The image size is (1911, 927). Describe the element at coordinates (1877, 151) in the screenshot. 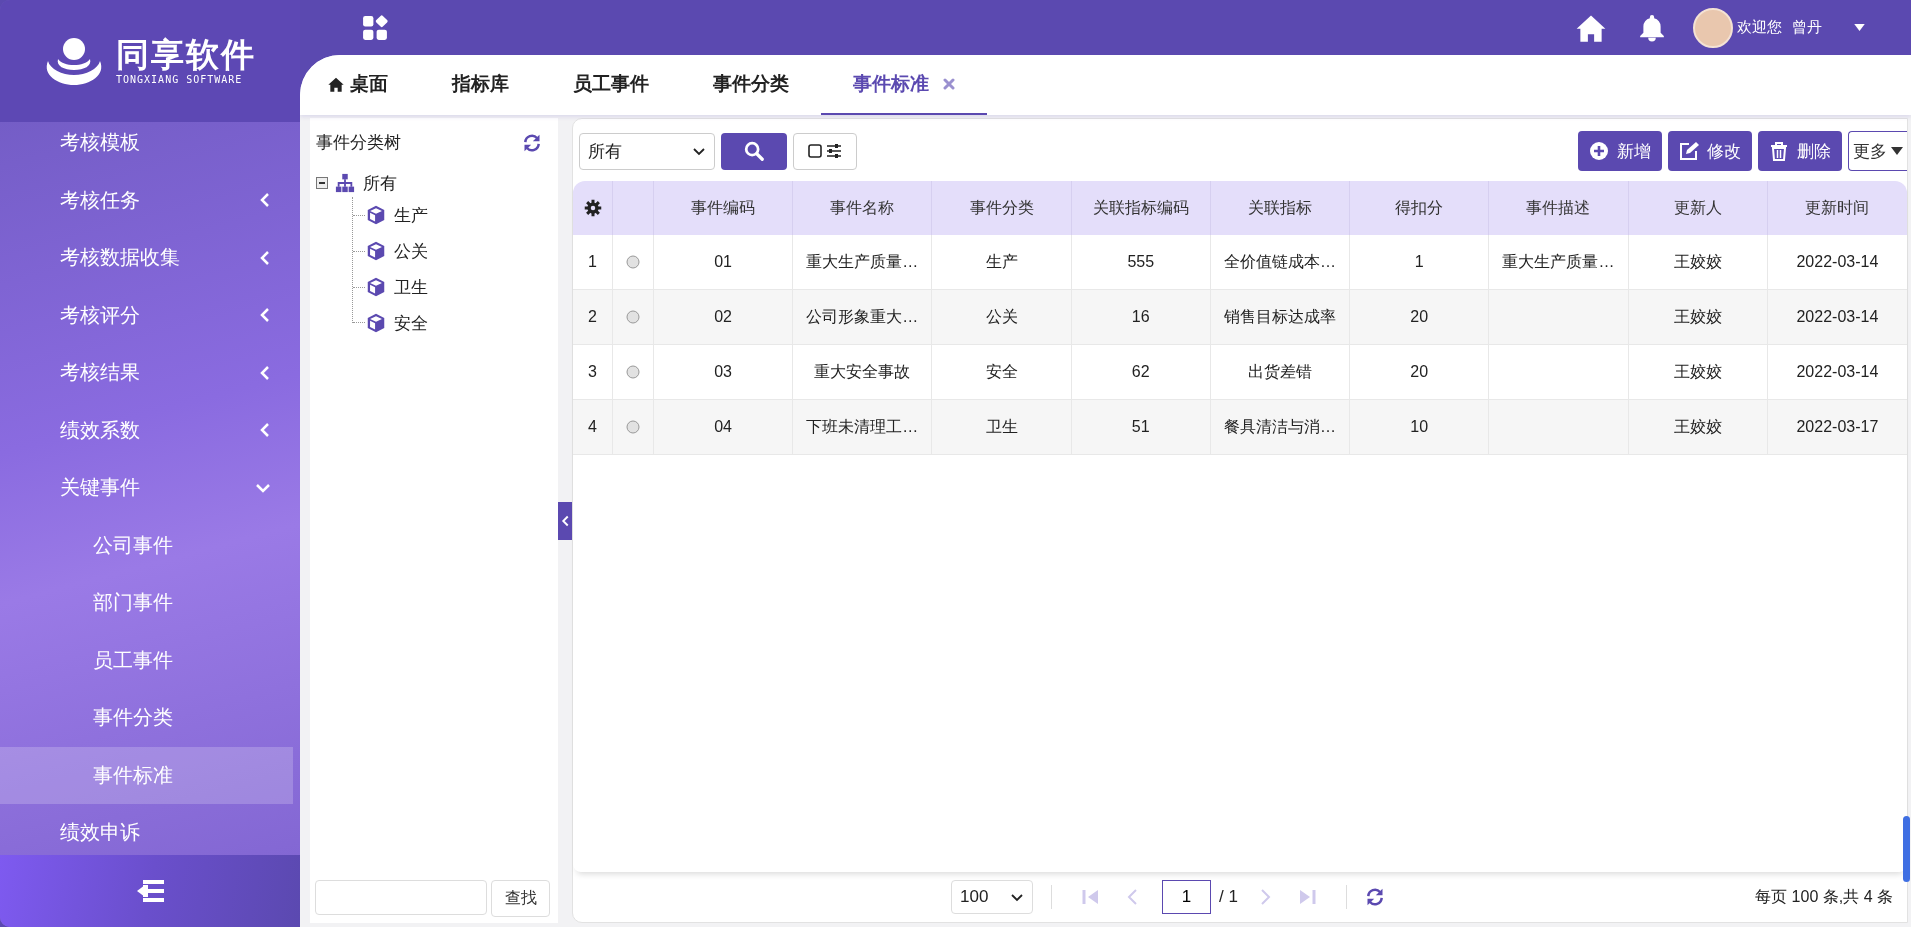

I see `more-dropdown: 更多` at that location.